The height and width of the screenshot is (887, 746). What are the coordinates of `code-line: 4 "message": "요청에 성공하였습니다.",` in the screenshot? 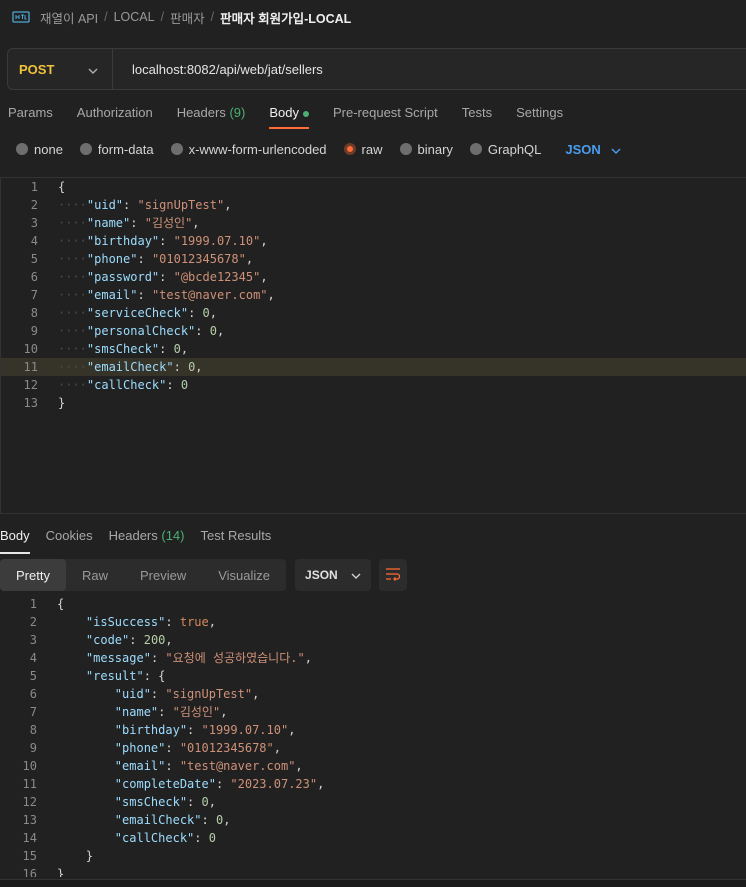 It's located at (373, 658).